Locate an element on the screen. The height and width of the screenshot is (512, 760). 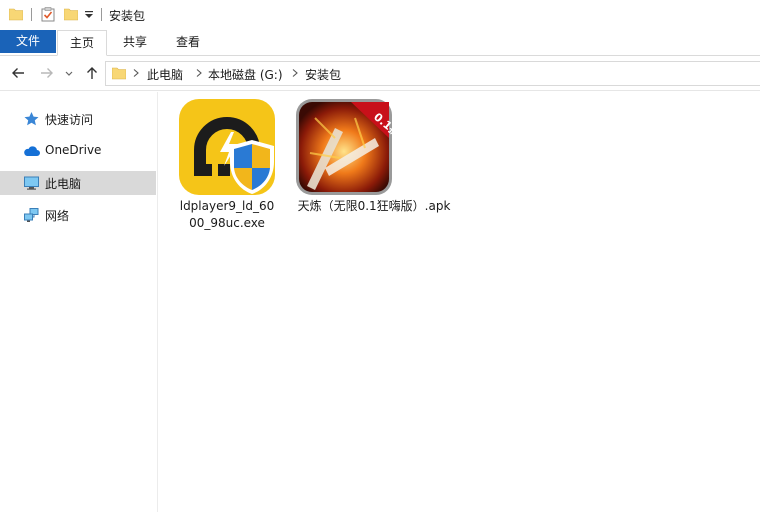
file-item-apk: 0.1折 天炼（无限0.1狂嗨版）.apk is located at coordinates (374, 158).